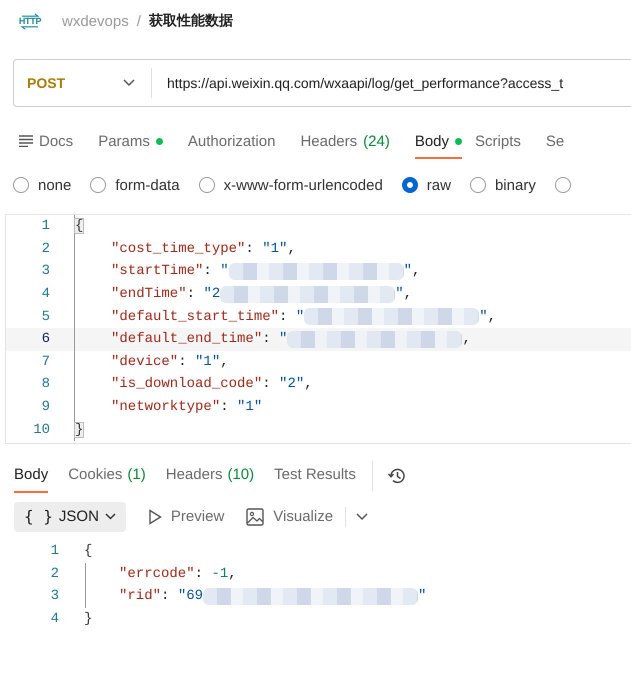 The width and height of the screenshot is (631, 686). I want to click on line-number: 10, so click(41, 430).